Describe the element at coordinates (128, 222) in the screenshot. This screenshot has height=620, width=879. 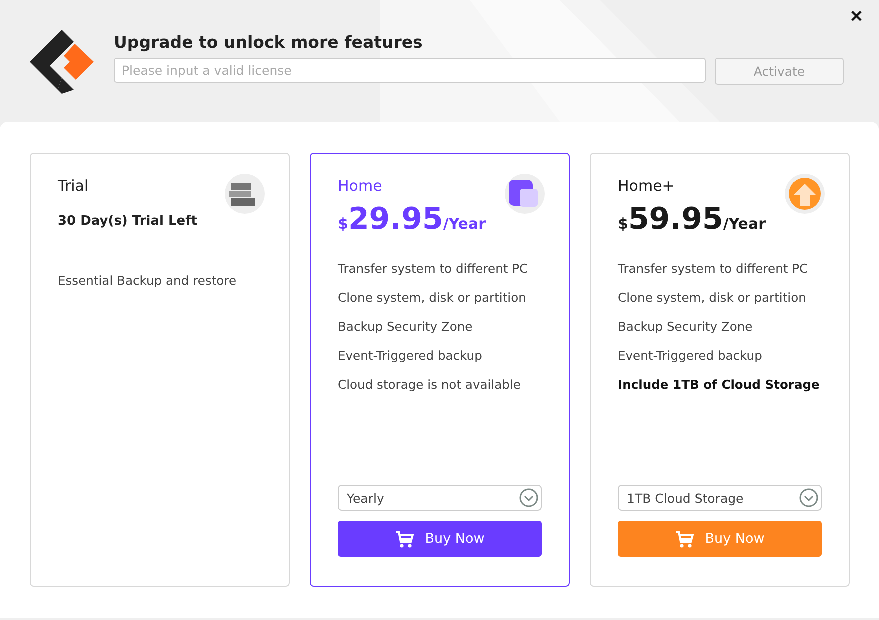
I see `trial-status: 30 Day(s) Trial Left` at that location.